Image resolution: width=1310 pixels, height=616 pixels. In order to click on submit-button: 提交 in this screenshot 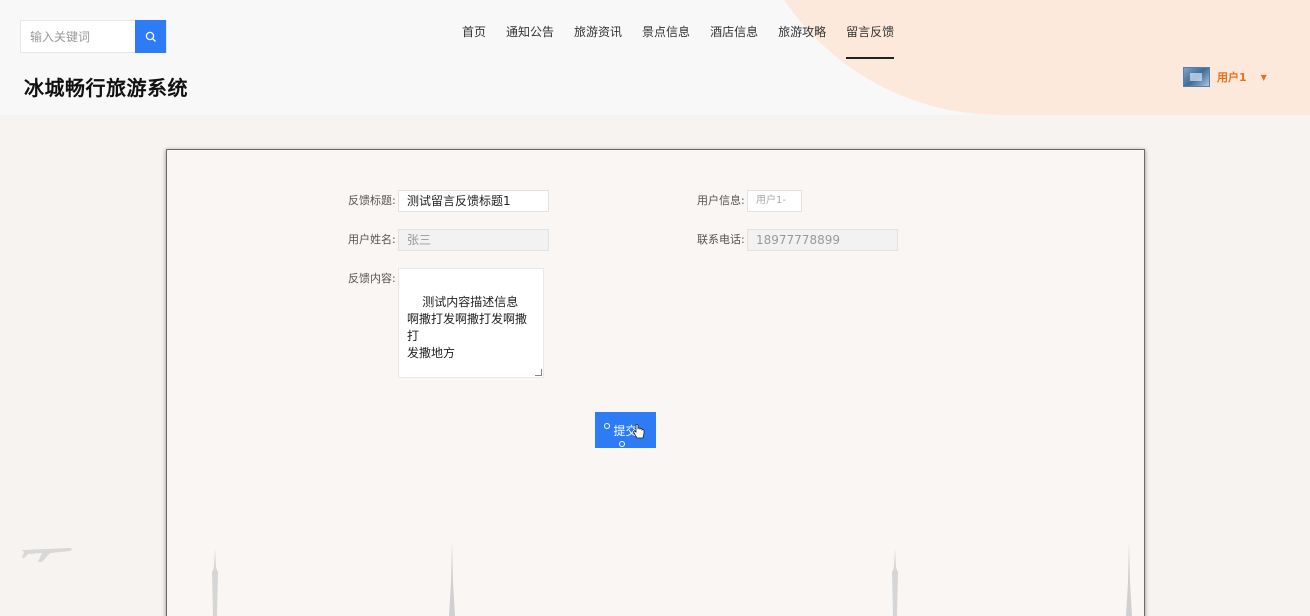, I will do `click(625, 430)`.